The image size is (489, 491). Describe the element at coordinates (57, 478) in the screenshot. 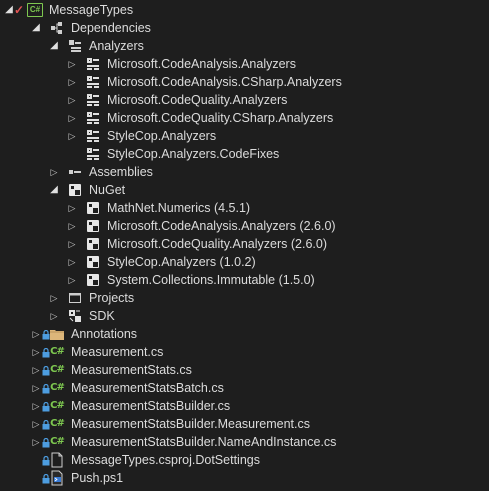

I see `powershell-file-icon` at that location.